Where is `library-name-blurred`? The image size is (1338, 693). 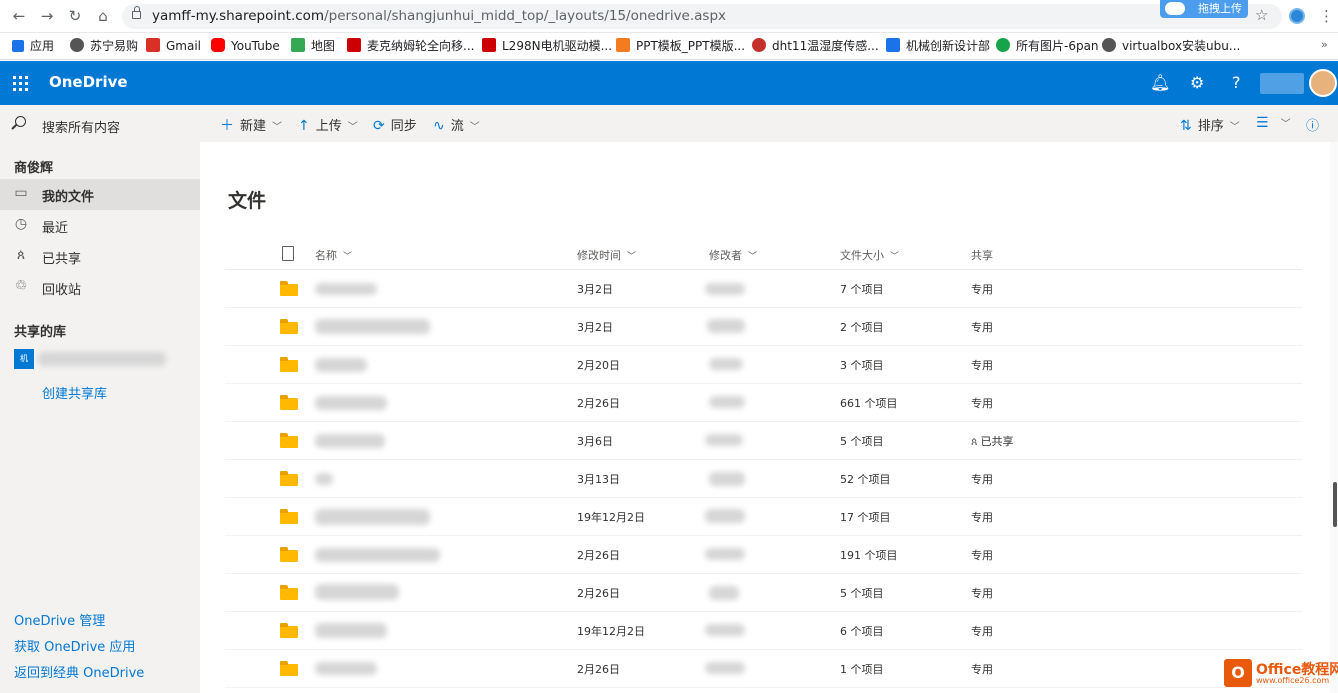 library-name-blurred is located at coordinates (102, 359).